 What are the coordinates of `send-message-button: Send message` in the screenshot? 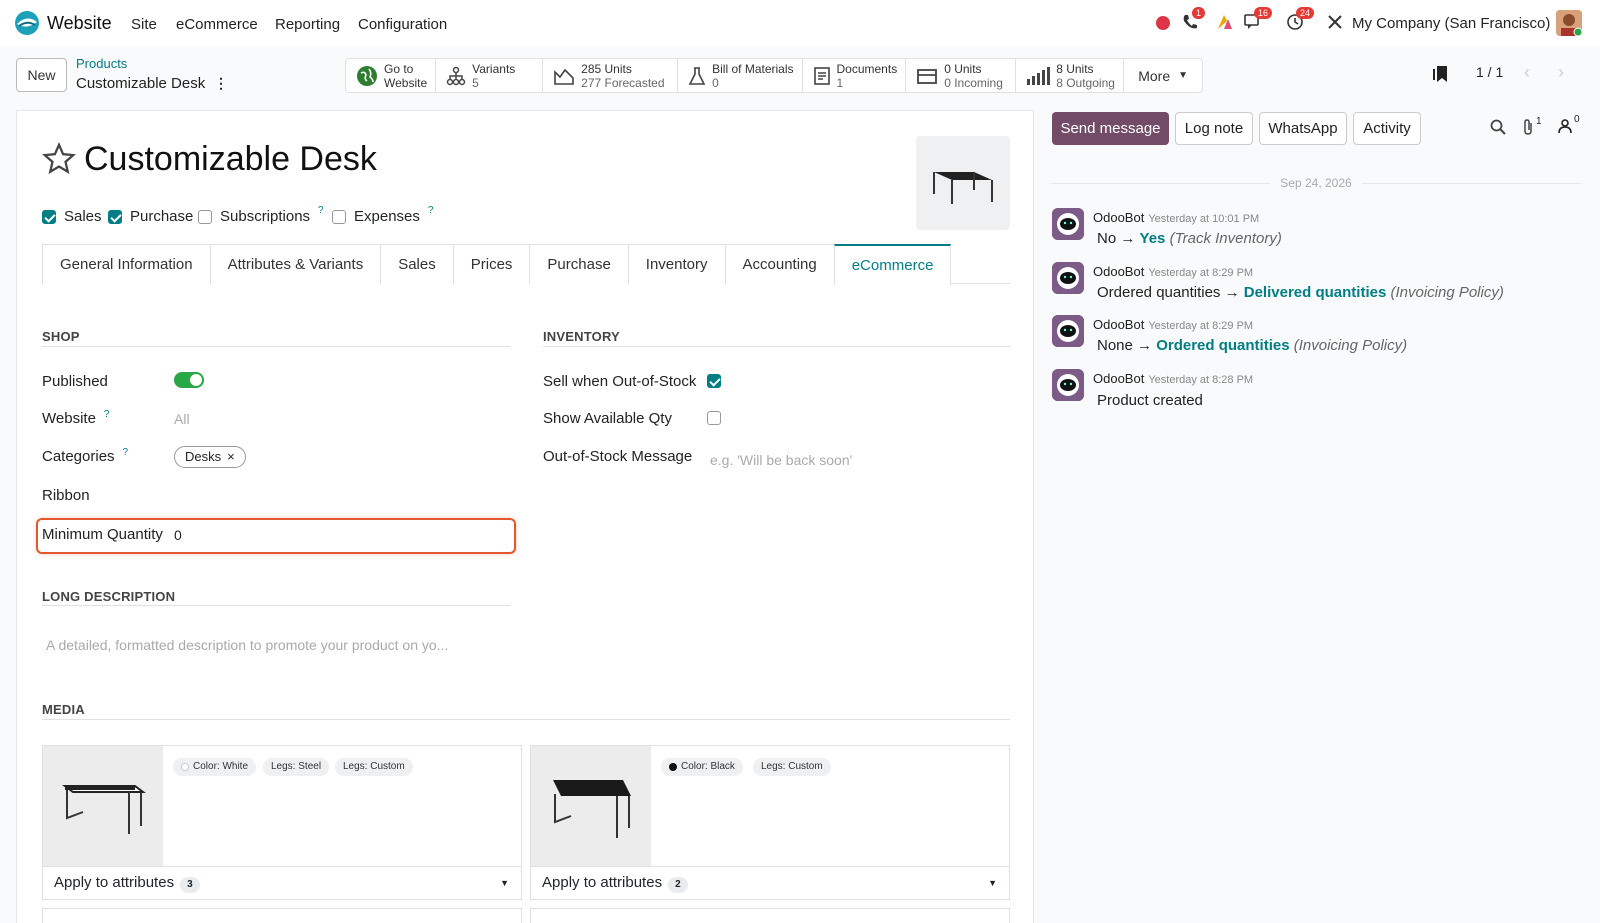 It's located at (1110, 128).